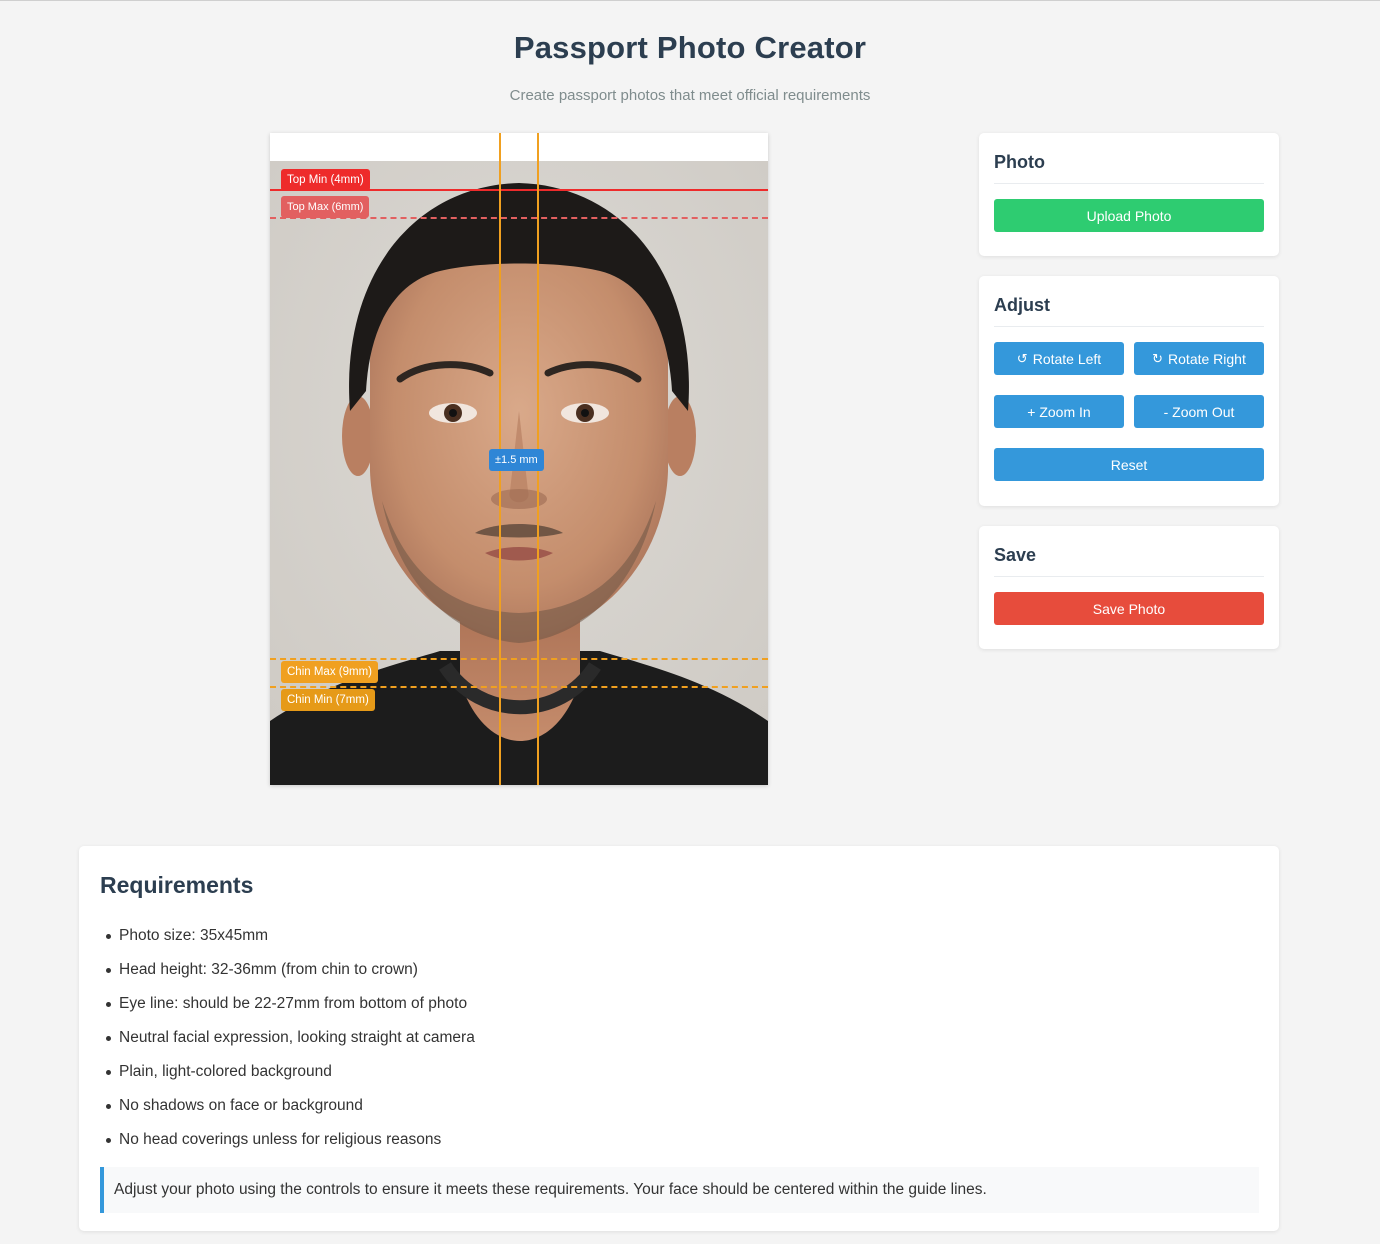 The height and width of the screenshot is (1244, 1380). I want to click on rotate-left-button: ↺ Rotate Left, so click(1059, 358).